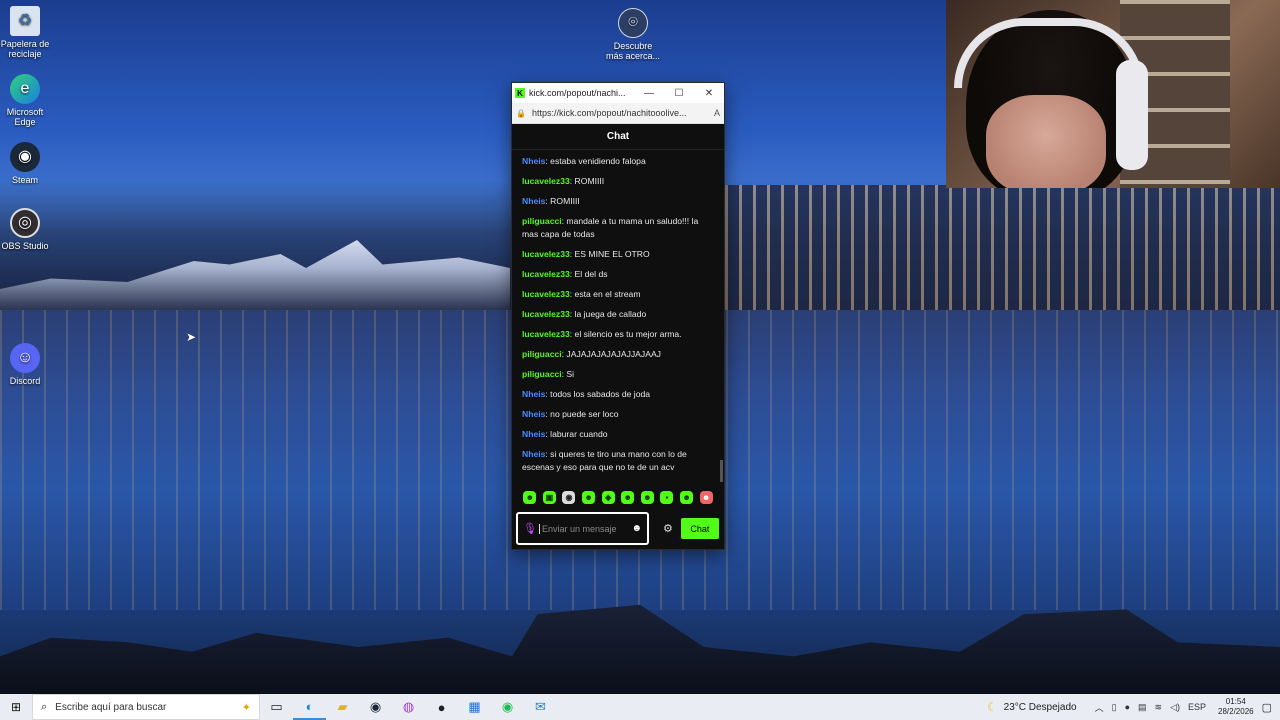 The image size is (1280, 720). Describe the element at coordinates (342, 707) in the screenshot. I see `taskbar-file-explorer-icon: ▰` at that location.